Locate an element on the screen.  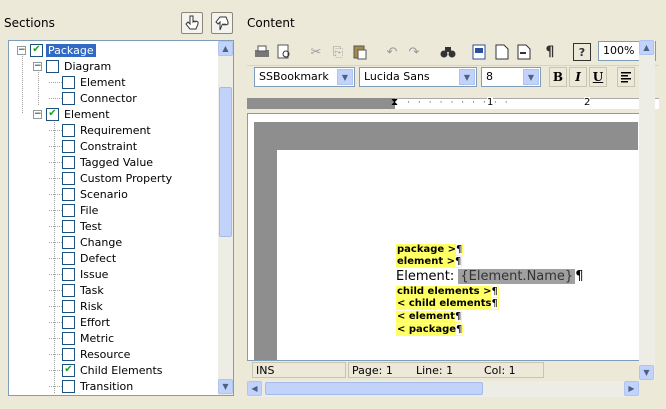
doc-tag-child-elements-end: < child elements¶ is located at coordinates (447, 304).